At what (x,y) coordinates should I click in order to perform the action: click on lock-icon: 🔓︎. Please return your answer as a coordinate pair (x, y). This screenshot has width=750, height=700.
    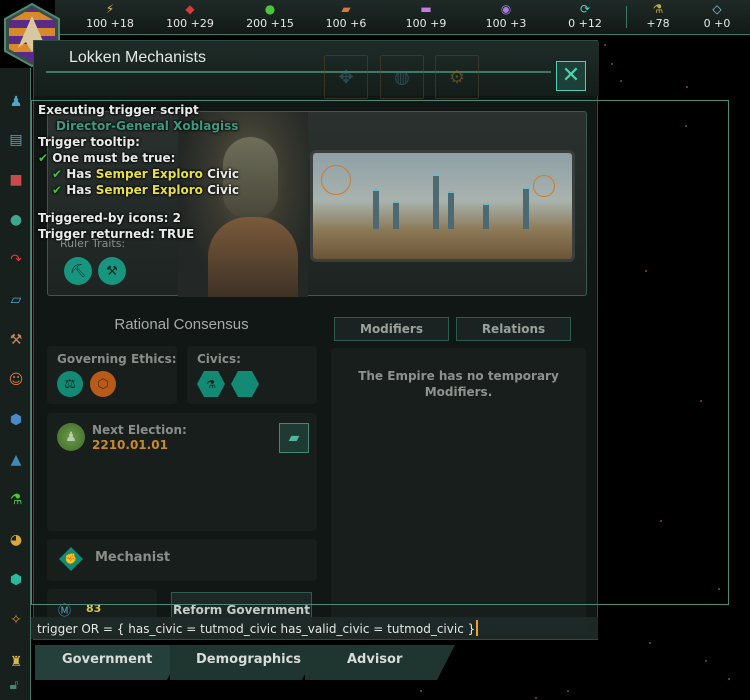
    Looking at the image, I should click on (14, 685).